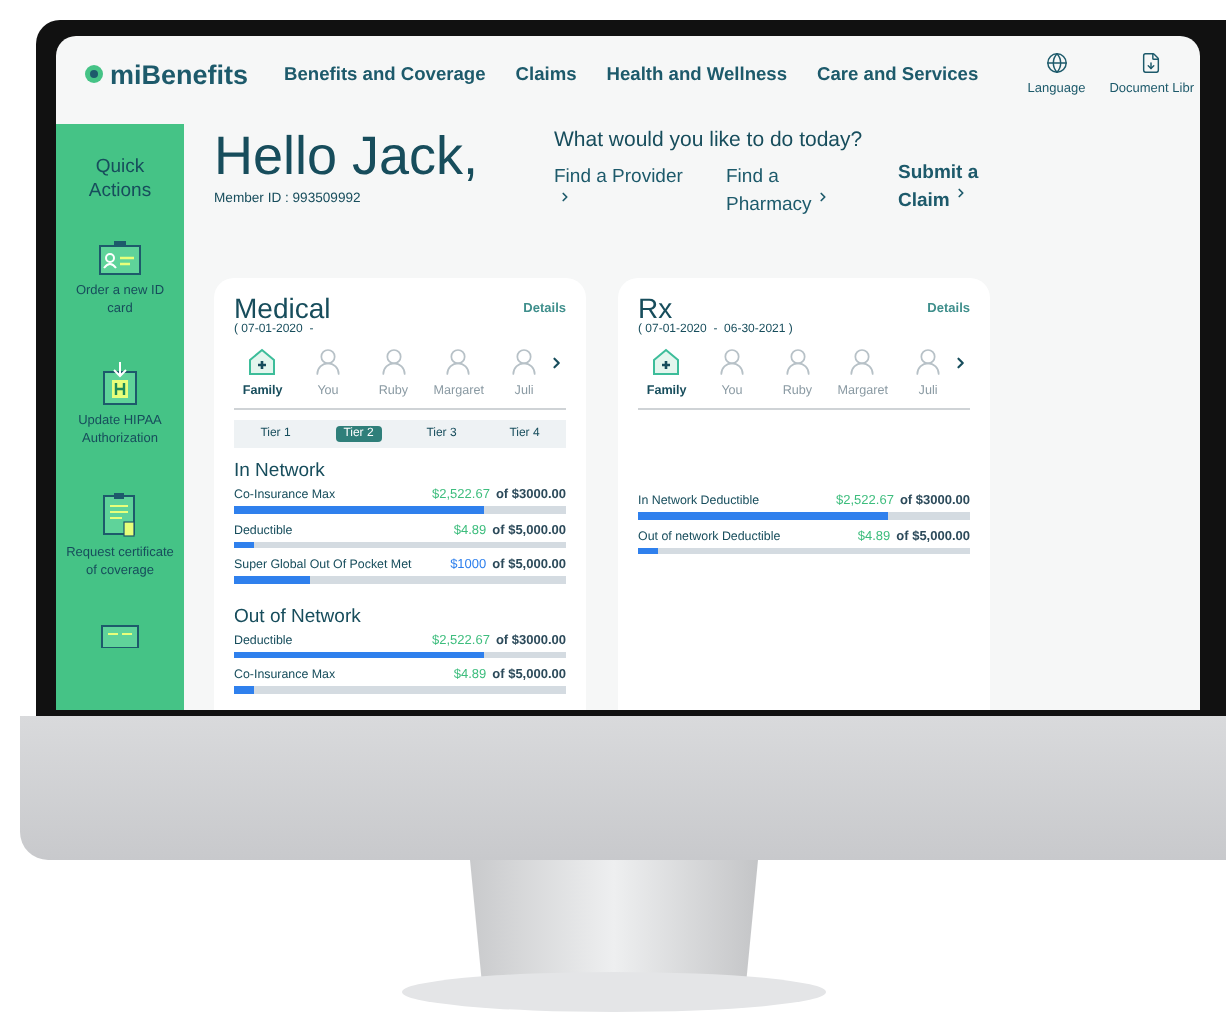 The image size is (1226, 1020). What do you see at coordinates (120, 258) in the screenshot?
I see `id-card-icon` at bounding box center [120, 258].